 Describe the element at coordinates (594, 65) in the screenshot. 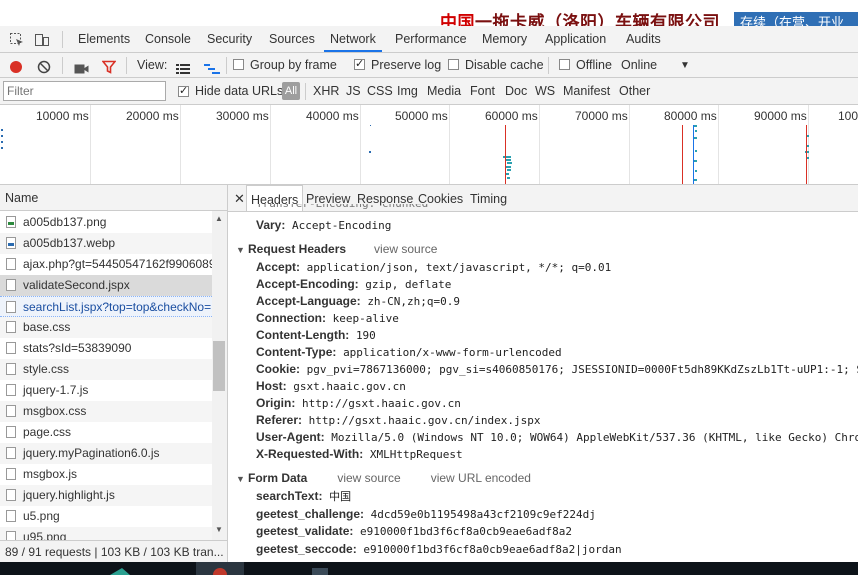

I see `offline-label: Offline` at that location.